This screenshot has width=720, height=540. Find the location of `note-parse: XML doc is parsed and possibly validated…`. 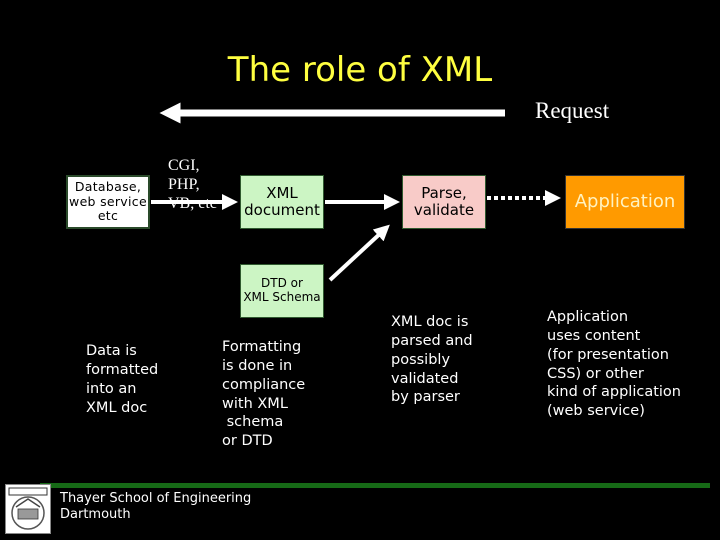

note-parse: XML doc is parsed and possibly validated… is located at coordinates (432, 360).